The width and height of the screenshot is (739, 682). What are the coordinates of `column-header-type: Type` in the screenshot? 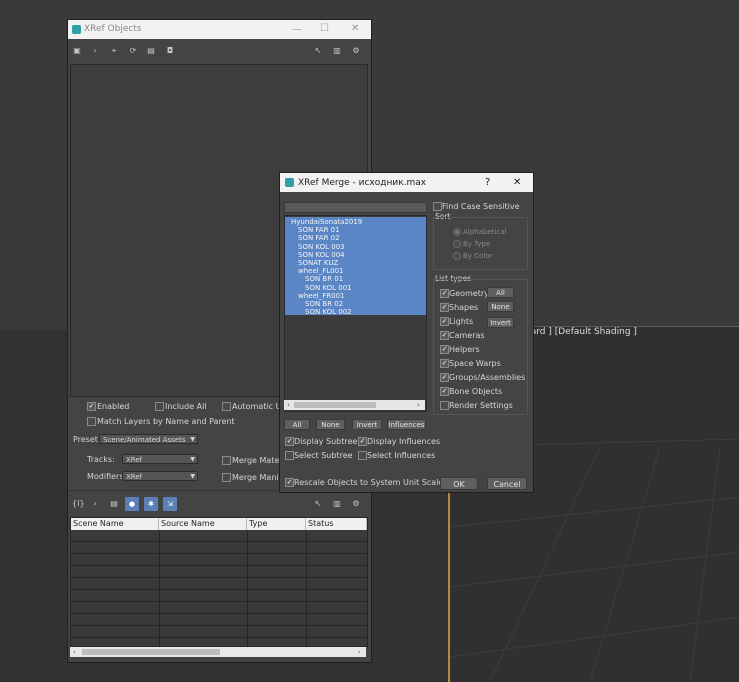 It's located at (276, 524).